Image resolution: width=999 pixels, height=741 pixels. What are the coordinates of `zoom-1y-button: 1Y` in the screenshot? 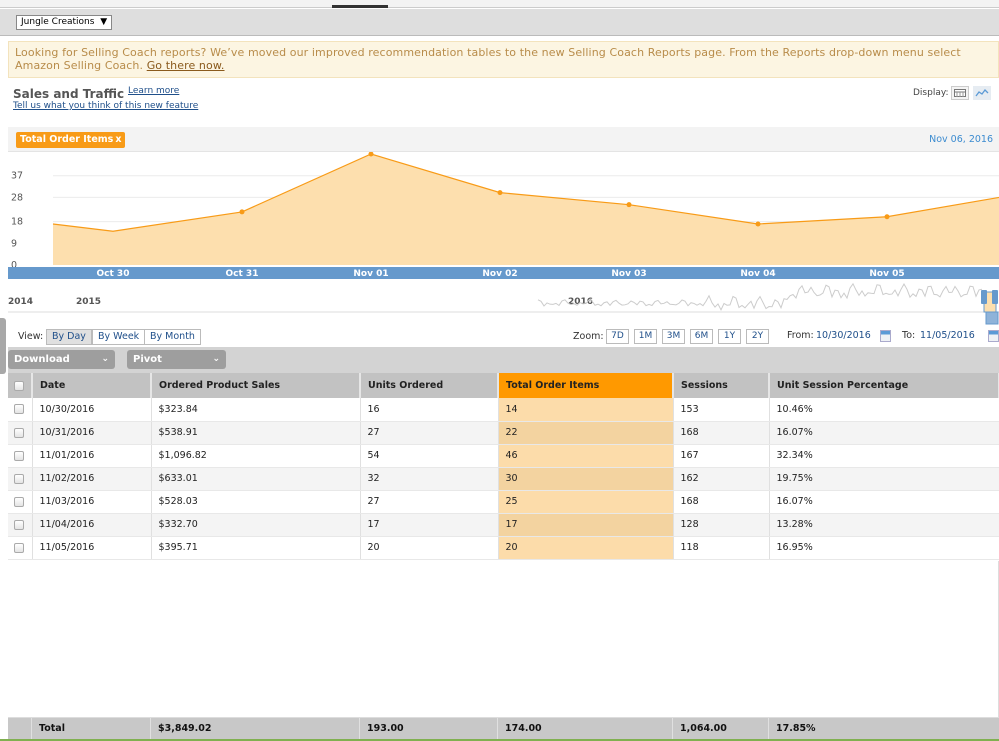 It's located at (729, 336).